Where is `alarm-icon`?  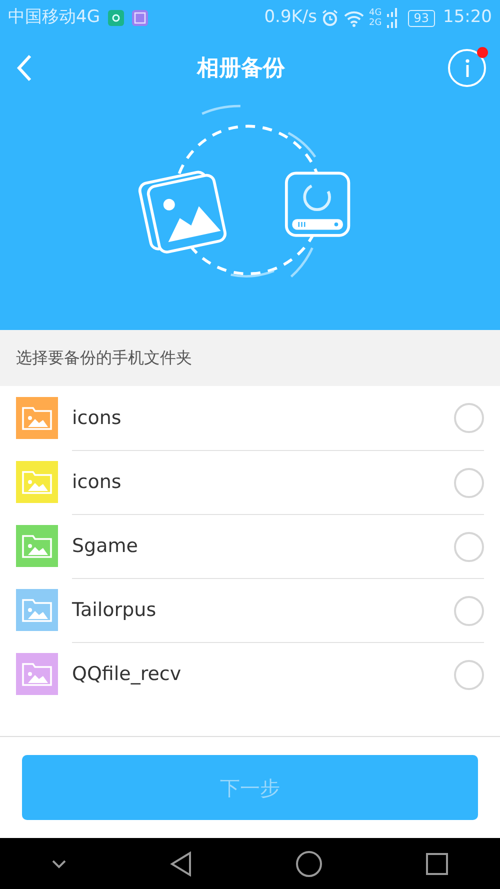
alarm-icon is located at coordinates (330, 18).